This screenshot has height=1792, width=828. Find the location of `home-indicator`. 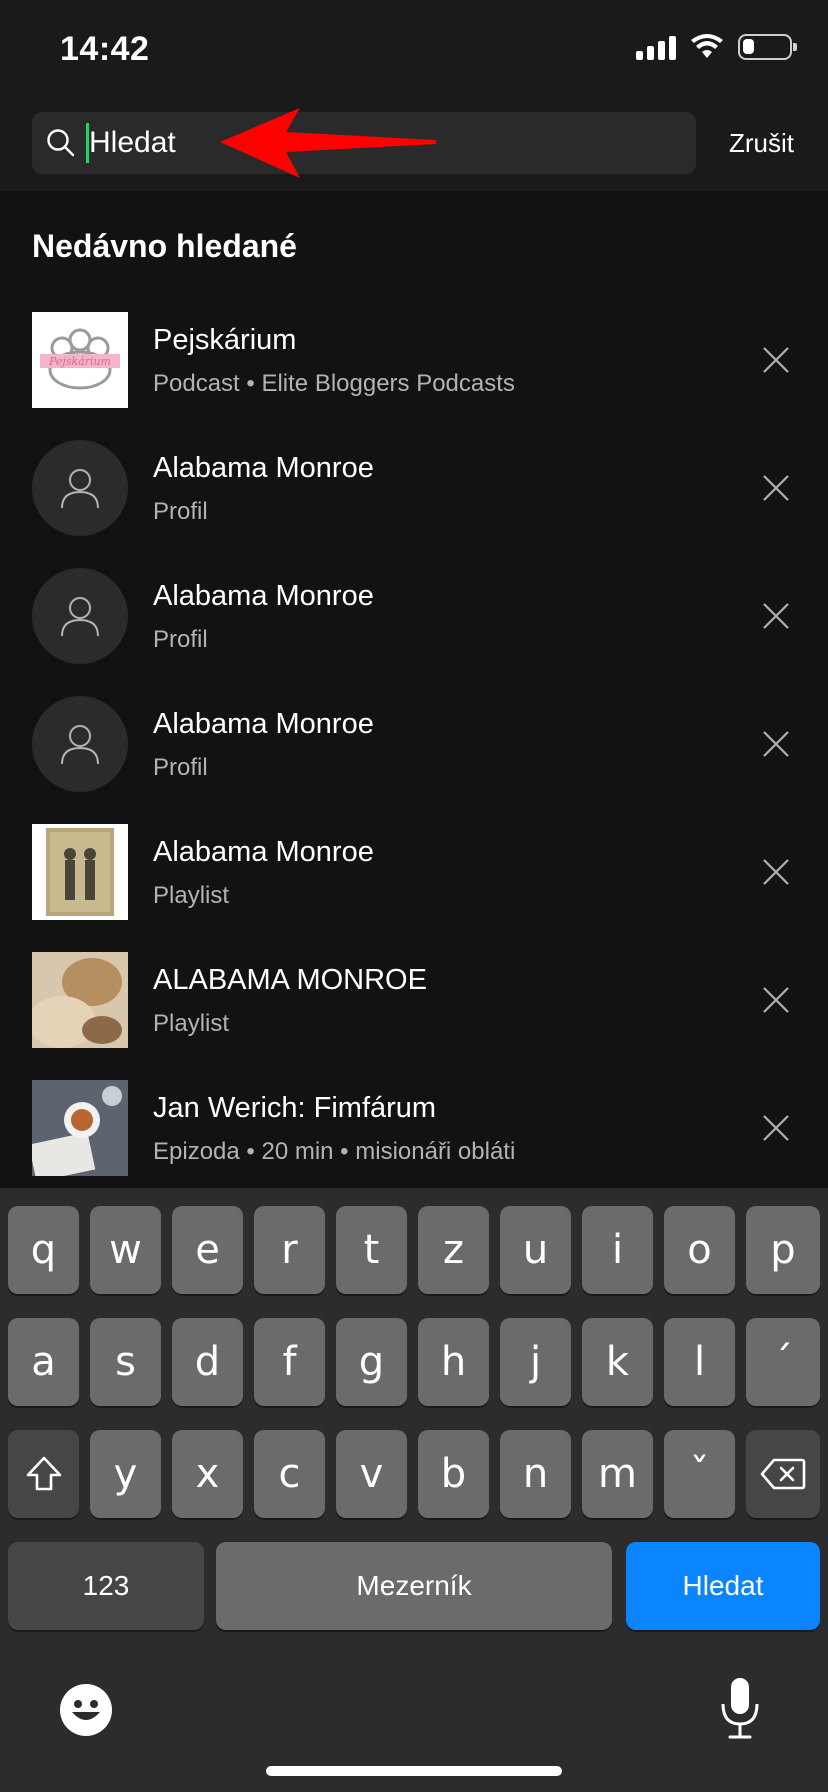

home-indicator is located at coordinates (414, 1771).